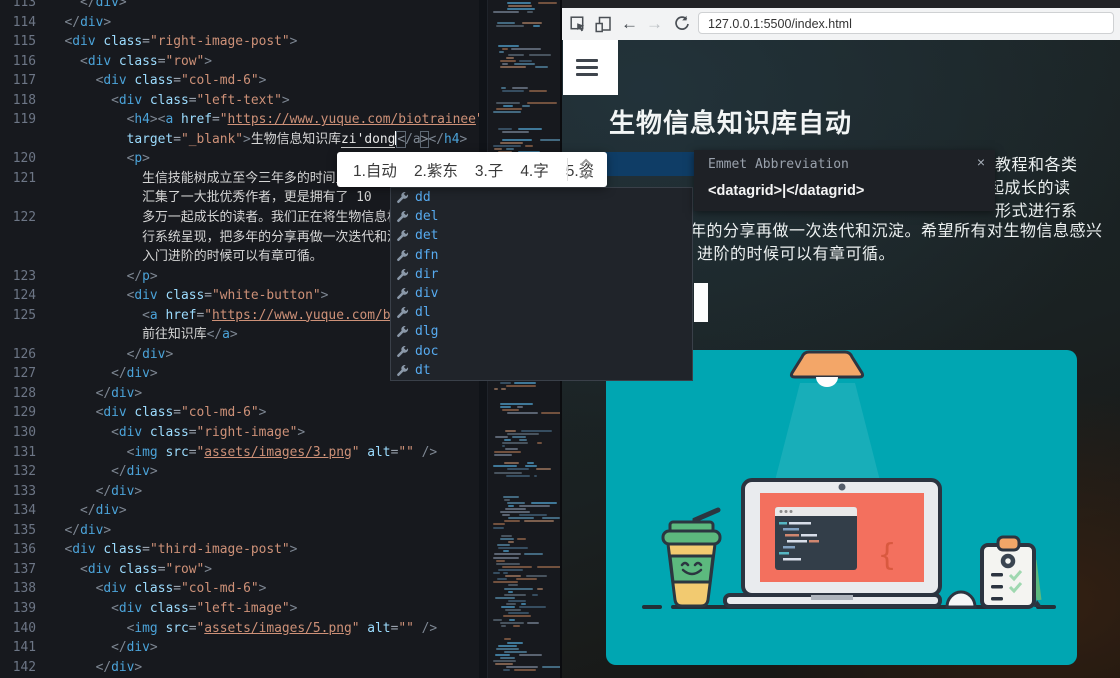  I want to click on autocomplete-item: del, so click(541, 216).